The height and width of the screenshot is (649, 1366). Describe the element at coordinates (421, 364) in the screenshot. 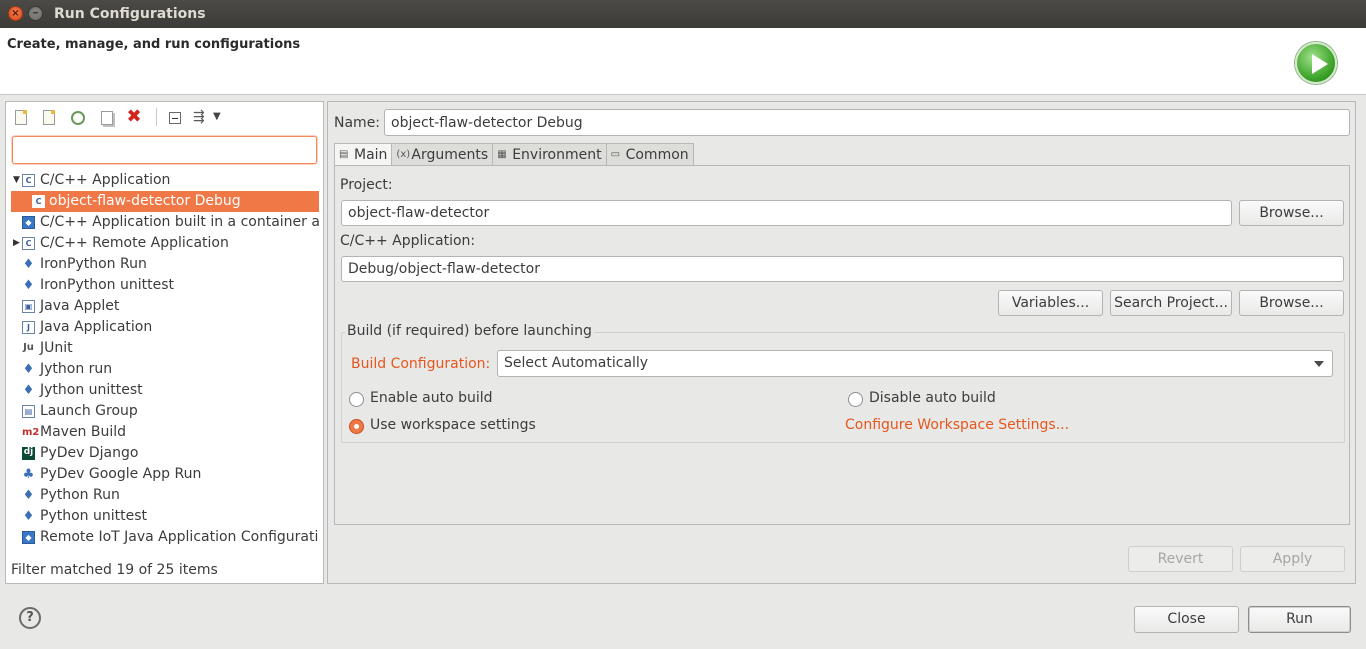

I see `build-configuration-label: Build Configuration:` at that location.